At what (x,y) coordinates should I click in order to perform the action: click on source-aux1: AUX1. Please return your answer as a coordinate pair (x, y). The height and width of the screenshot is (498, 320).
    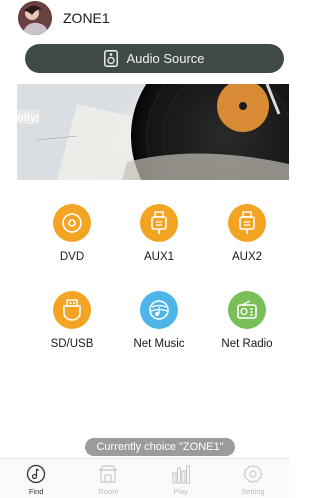
    Looking at the image, I should click on (159, 233).